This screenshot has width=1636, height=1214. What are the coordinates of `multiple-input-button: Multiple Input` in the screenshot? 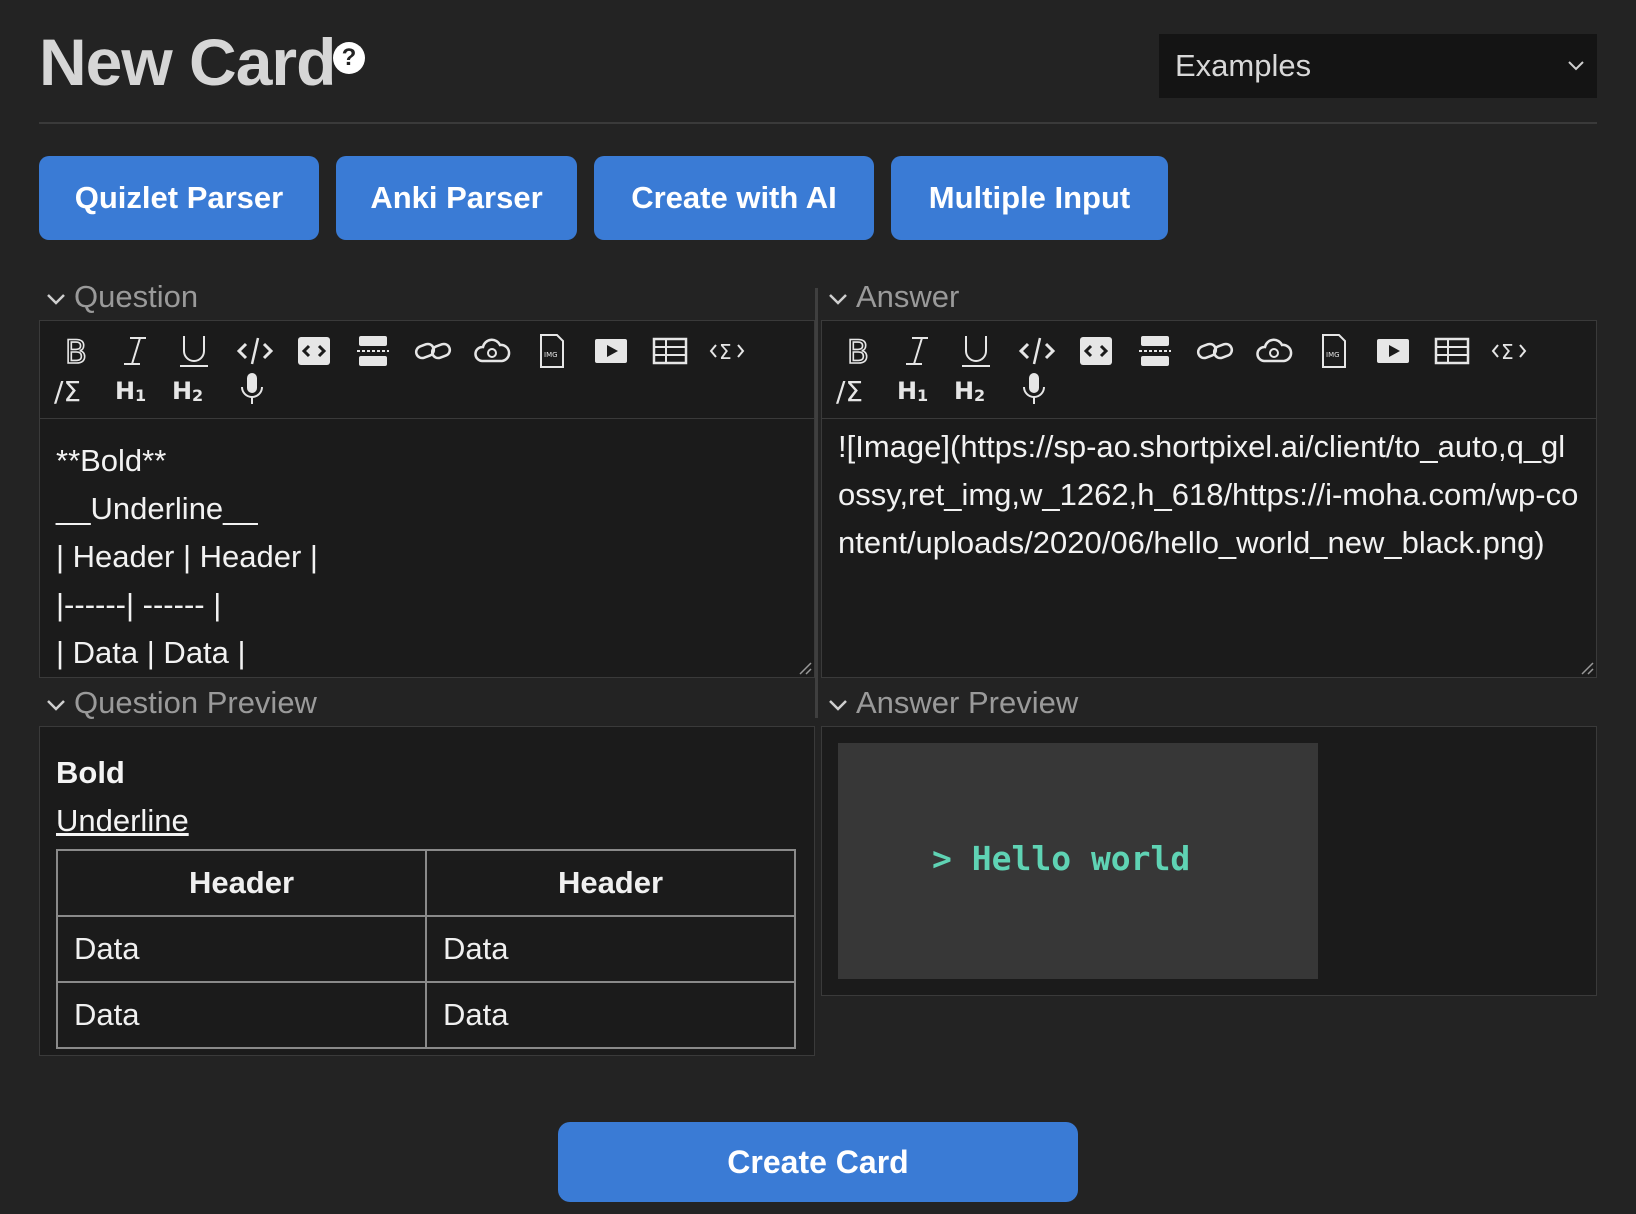 It's located at (1029, 198).